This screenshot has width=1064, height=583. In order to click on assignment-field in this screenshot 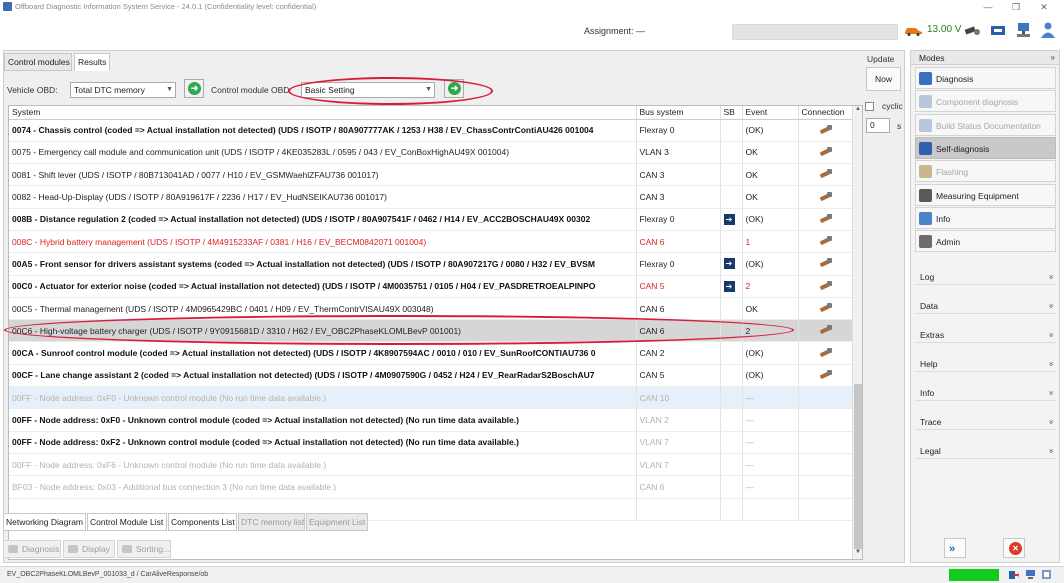, I will do `click(815, 32)`.